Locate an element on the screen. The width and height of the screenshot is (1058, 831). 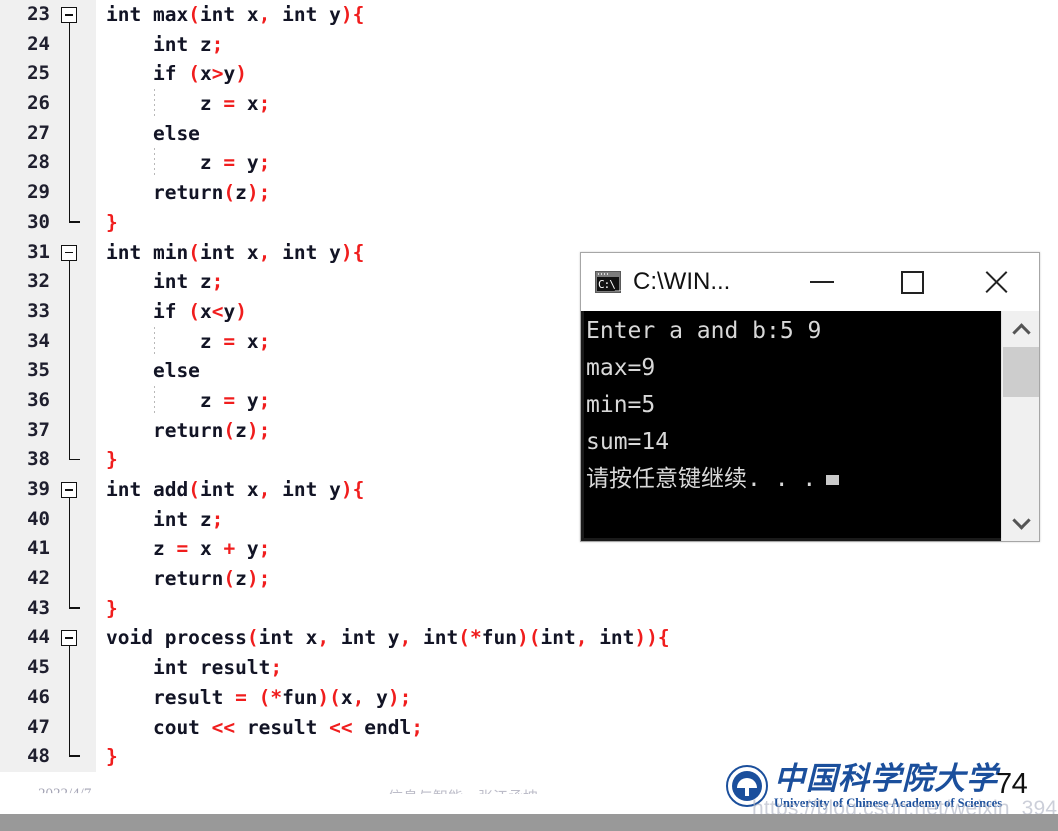
code-text: cout << result << endl; is located at coordinates (548, 728).